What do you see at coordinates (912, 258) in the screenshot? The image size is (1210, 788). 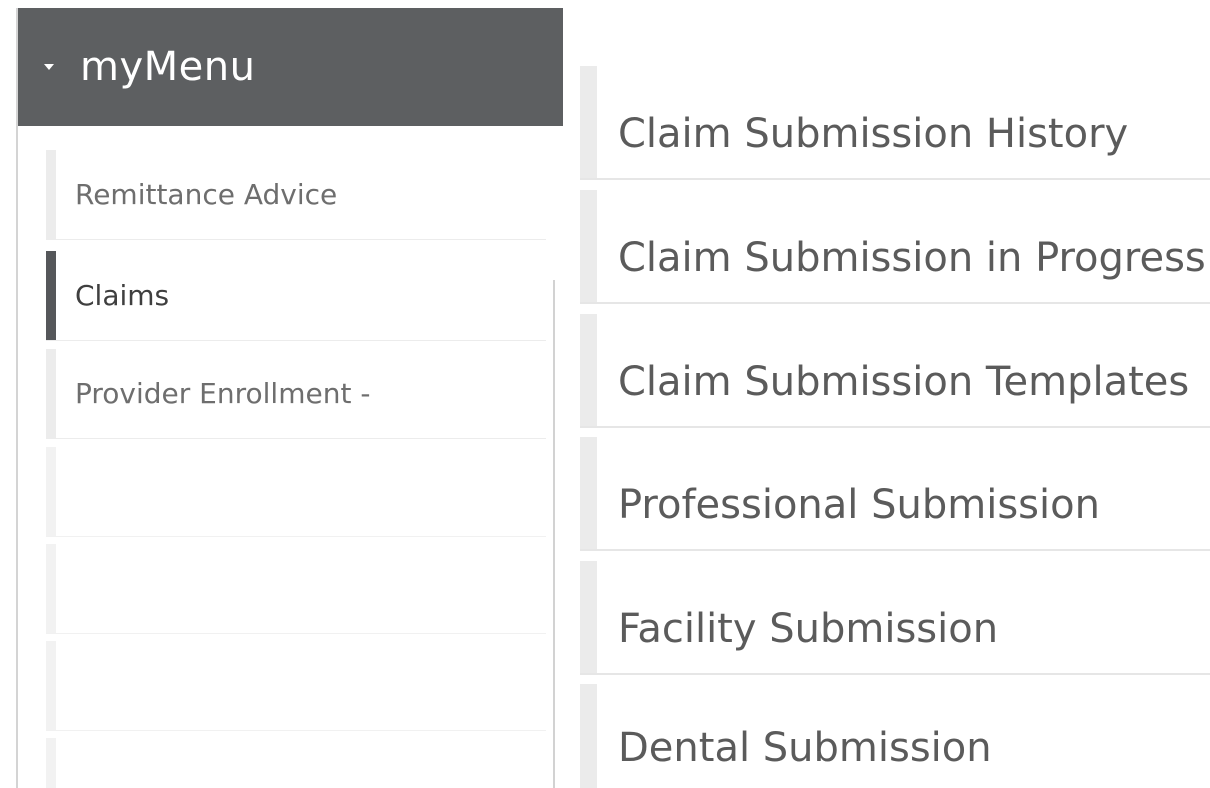 I see `submenu-item-label: Claim Submission in Progress` at bounding box center [912, 258].